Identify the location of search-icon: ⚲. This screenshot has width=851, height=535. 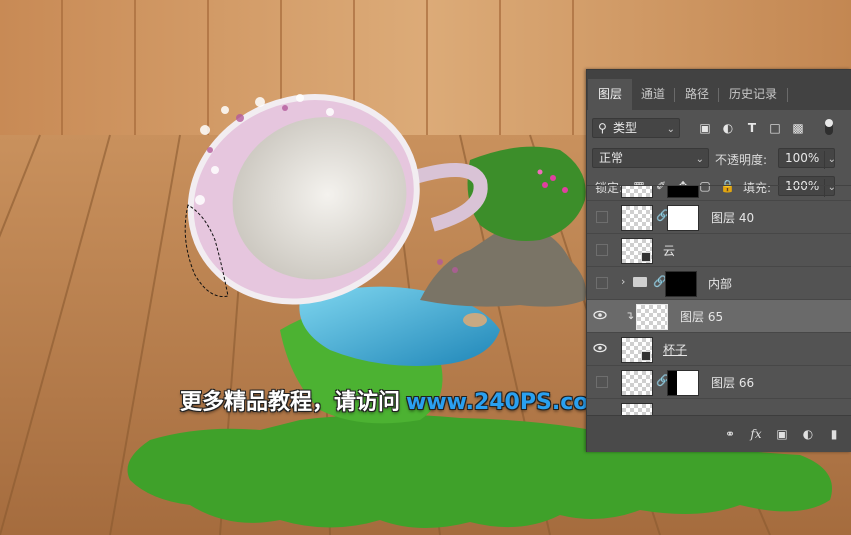
(602, 128).